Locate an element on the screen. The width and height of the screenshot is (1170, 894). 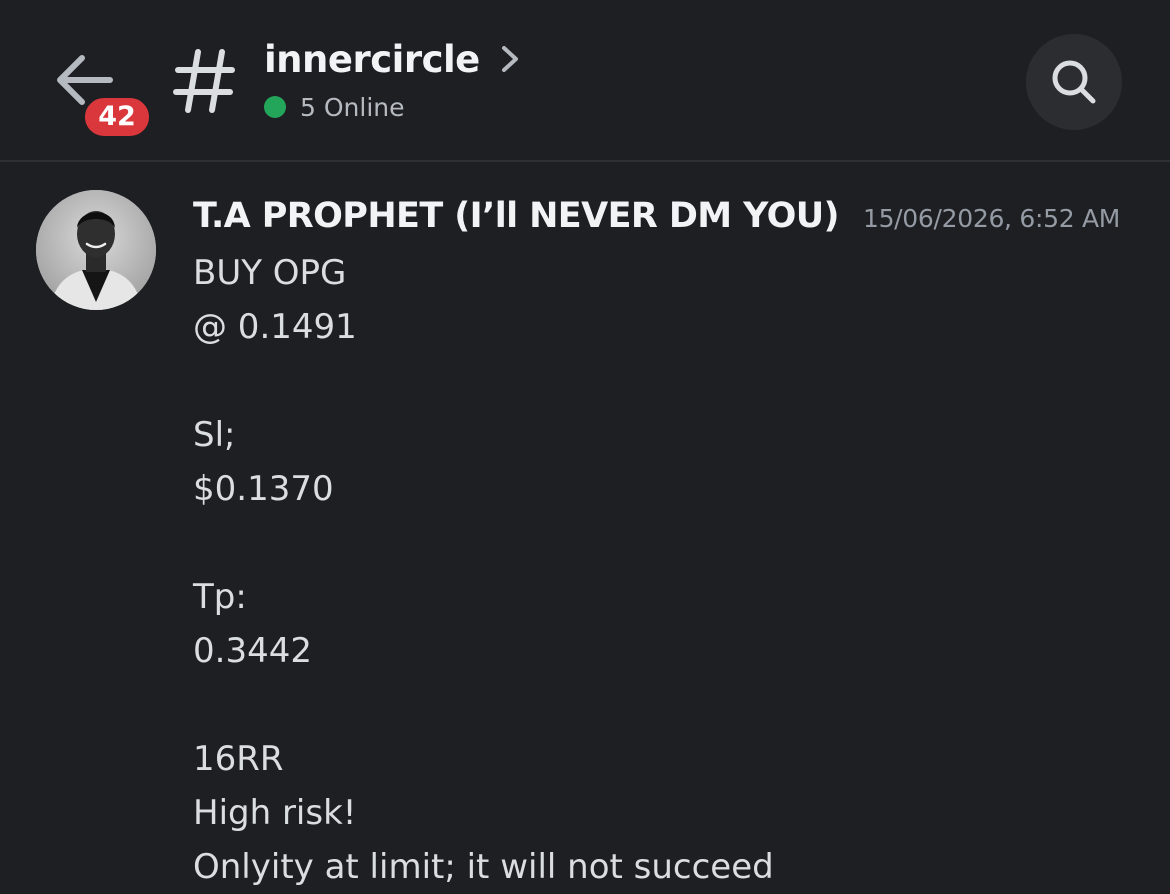
avatar is located at coordinates (96, 250).